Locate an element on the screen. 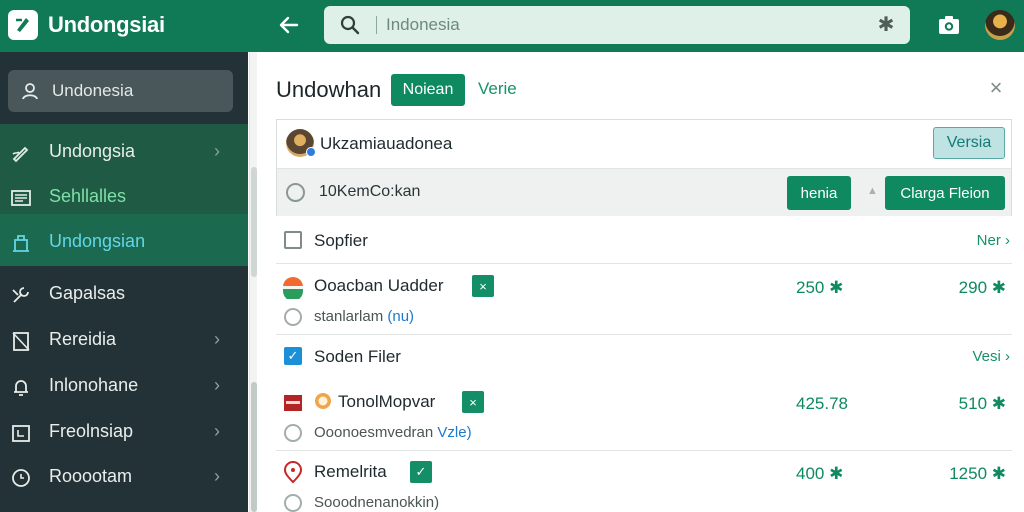 Image resolution: width=1024 pixels, height=512 pixels. user-icon is located at coordinates (30, 91).